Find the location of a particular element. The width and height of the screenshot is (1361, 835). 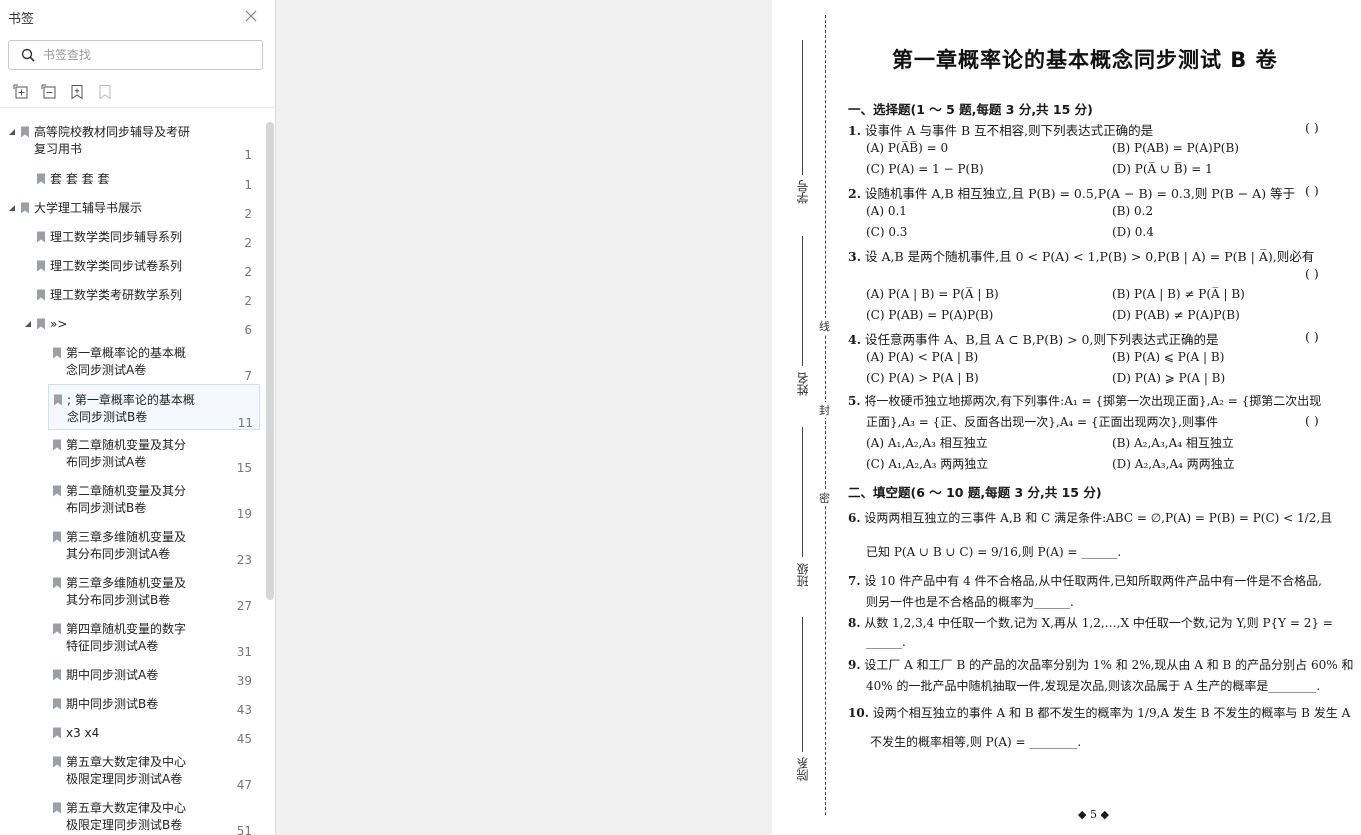

bookmark-item: 期中同步测试B卷 43 is located at coordinates (131, 709).